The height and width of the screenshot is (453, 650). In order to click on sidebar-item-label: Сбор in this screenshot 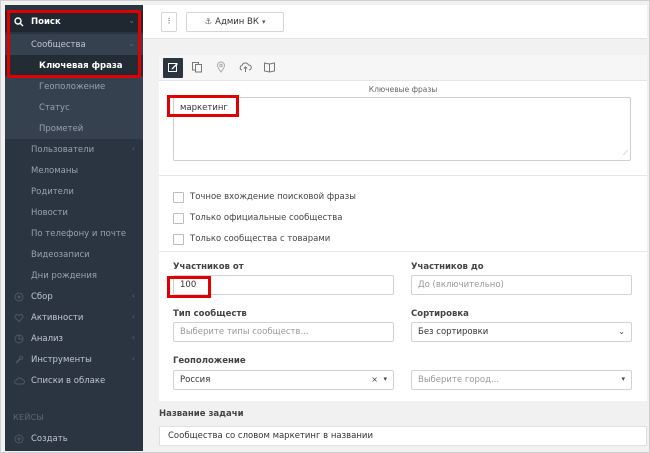, I will do `click(42, 296)`.